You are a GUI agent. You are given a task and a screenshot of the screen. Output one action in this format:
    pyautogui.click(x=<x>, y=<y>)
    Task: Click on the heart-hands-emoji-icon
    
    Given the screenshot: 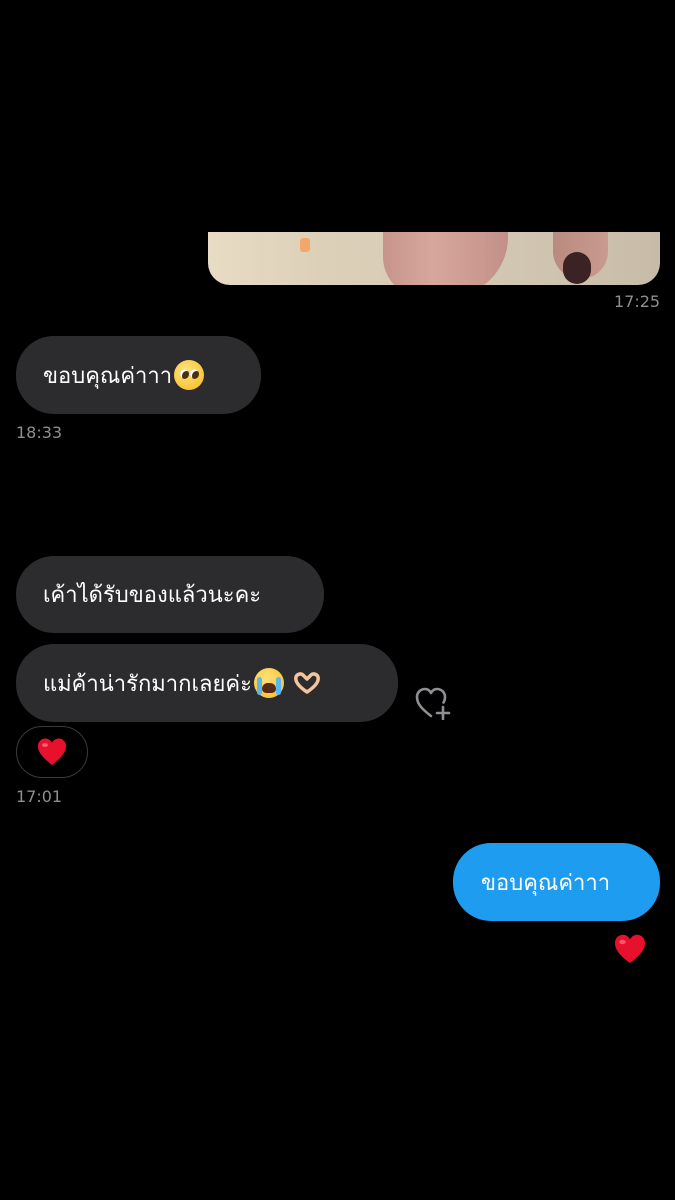 What is the action you would take?
    pyautogui.click(x=306, y=683)
    